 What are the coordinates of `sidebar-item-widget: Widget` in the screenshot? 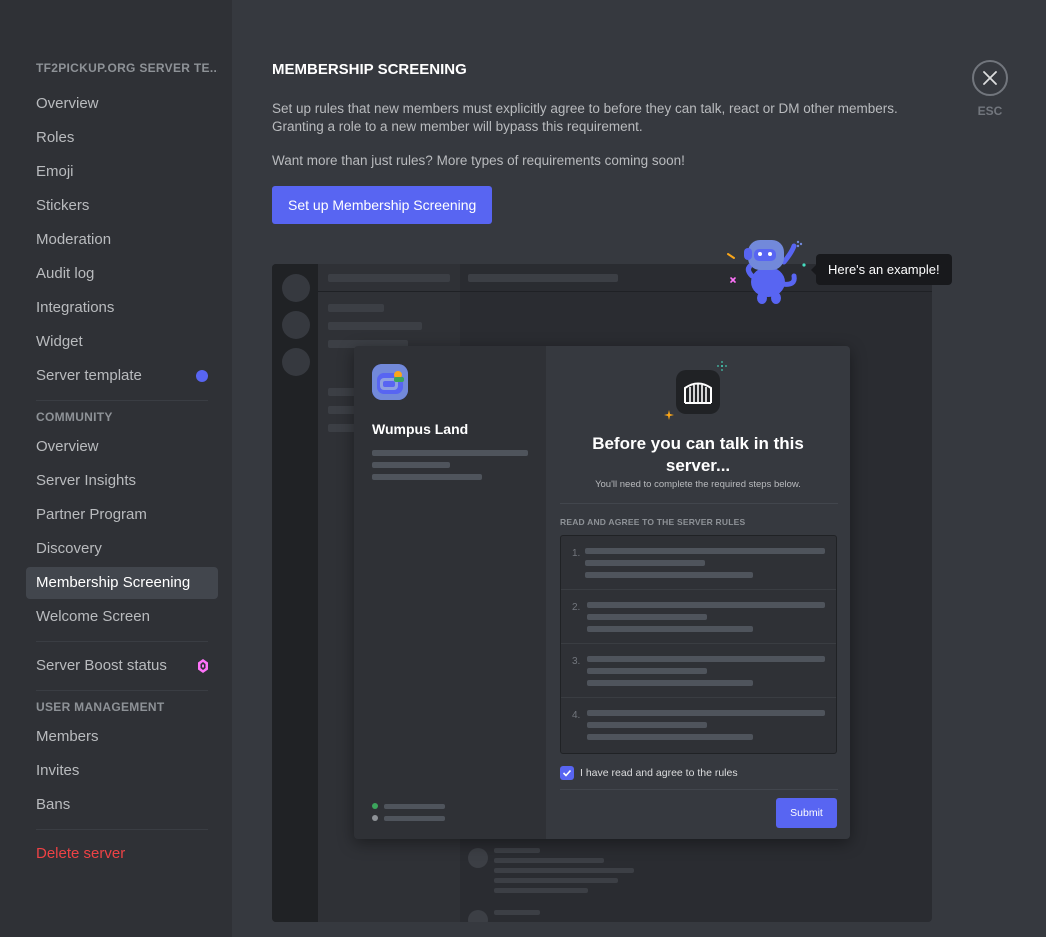 It's located at (122, 342).